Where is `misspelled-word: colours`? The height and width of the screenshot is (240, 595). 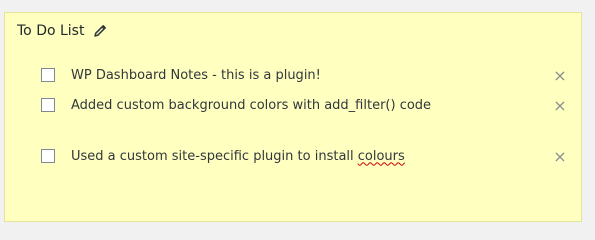 misspelled-word: colours is located at coordinates (381, 156).